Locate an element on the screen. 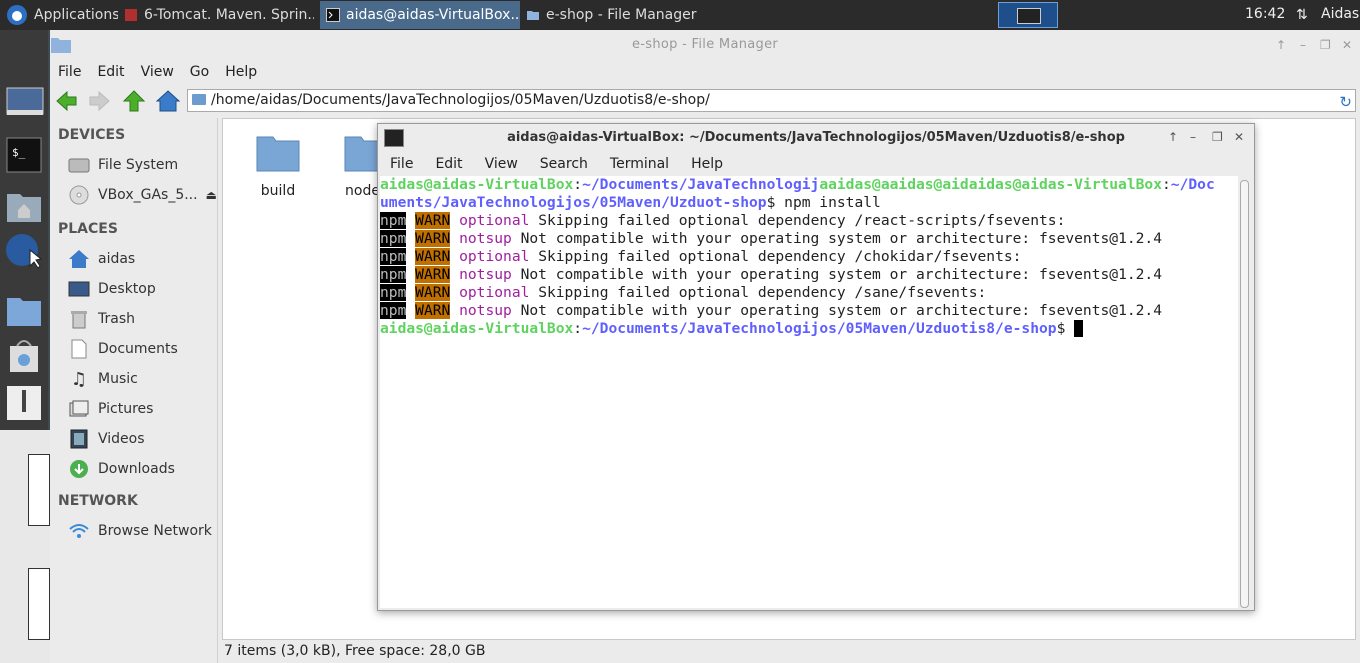 This screenshot has height=663, width=1360. sidebar-item-downloads: Downloads is located at coordinates (133, 469).